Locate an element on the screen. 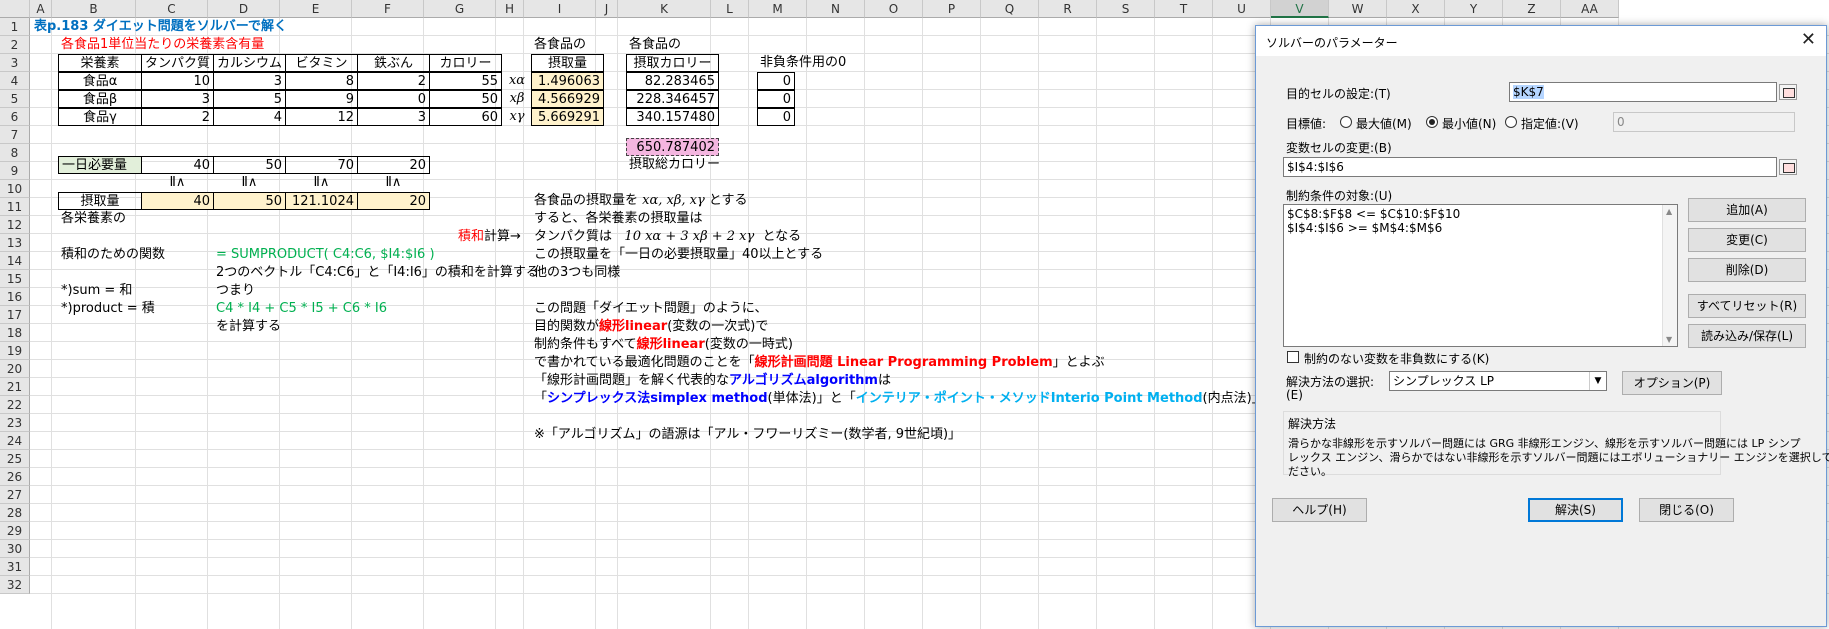 Image resolution: width=1829 pixels, height=629 pixels. column-header-H: H is located at coordinates (510, 9).